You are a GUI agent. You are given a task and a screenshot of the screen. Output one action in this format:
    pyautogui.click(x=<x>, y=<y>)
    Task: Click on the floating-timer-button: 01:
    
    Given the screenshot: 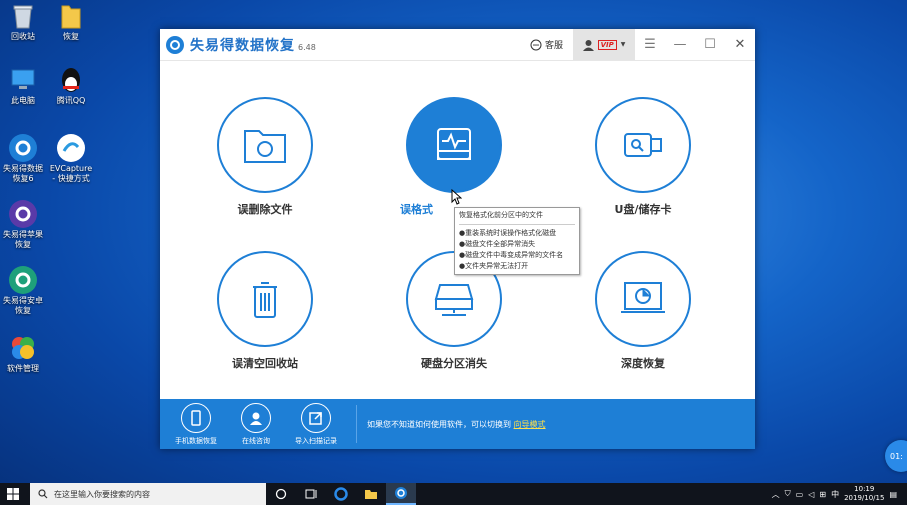 What is the action you would take?
    pyautogui.click(x=896, y=456)
    